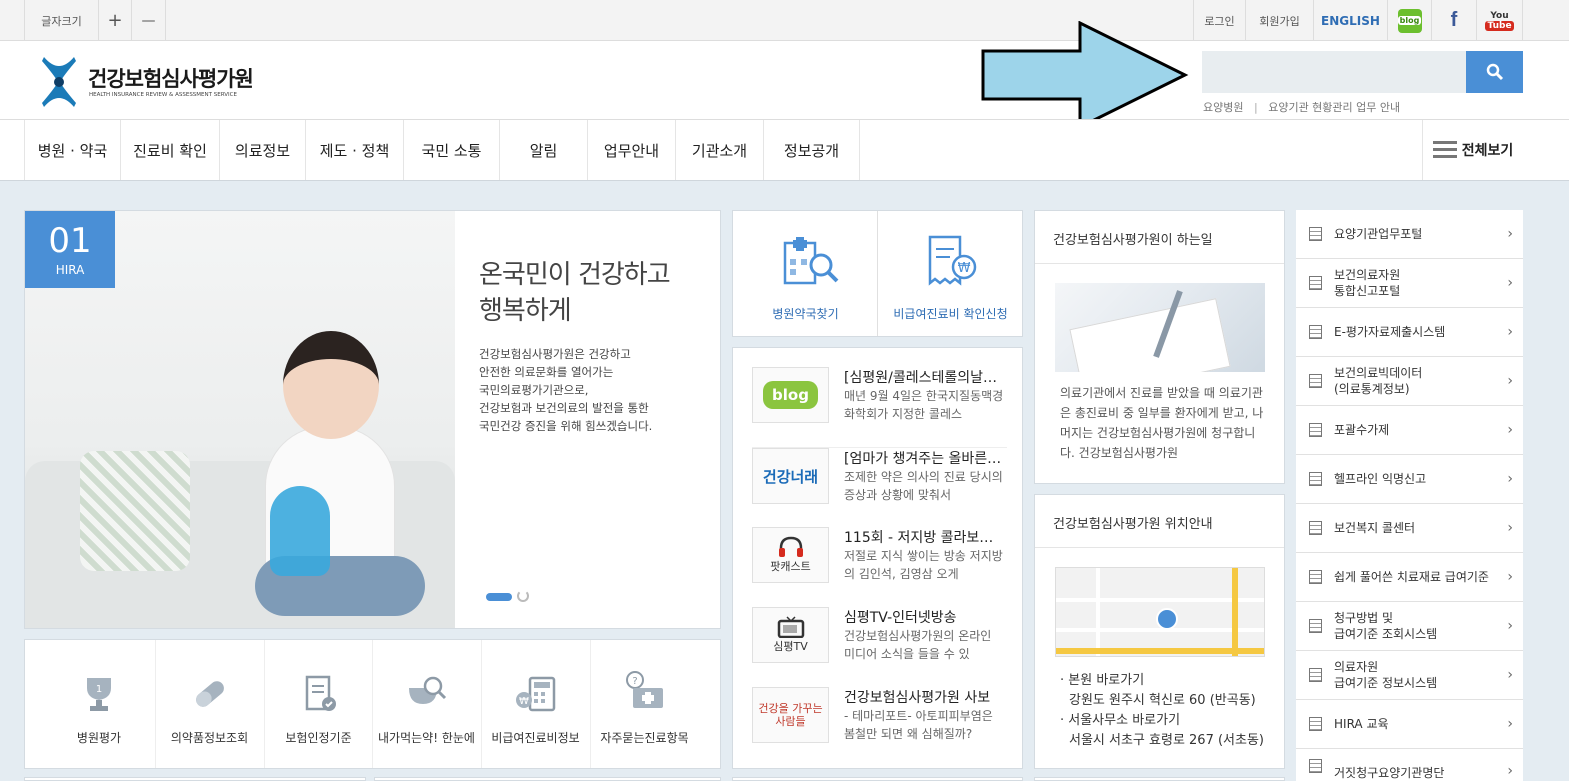  Describe the element at coordinates (544, 150) in the screenshot. I see `nav-notice: 알림` at that location.